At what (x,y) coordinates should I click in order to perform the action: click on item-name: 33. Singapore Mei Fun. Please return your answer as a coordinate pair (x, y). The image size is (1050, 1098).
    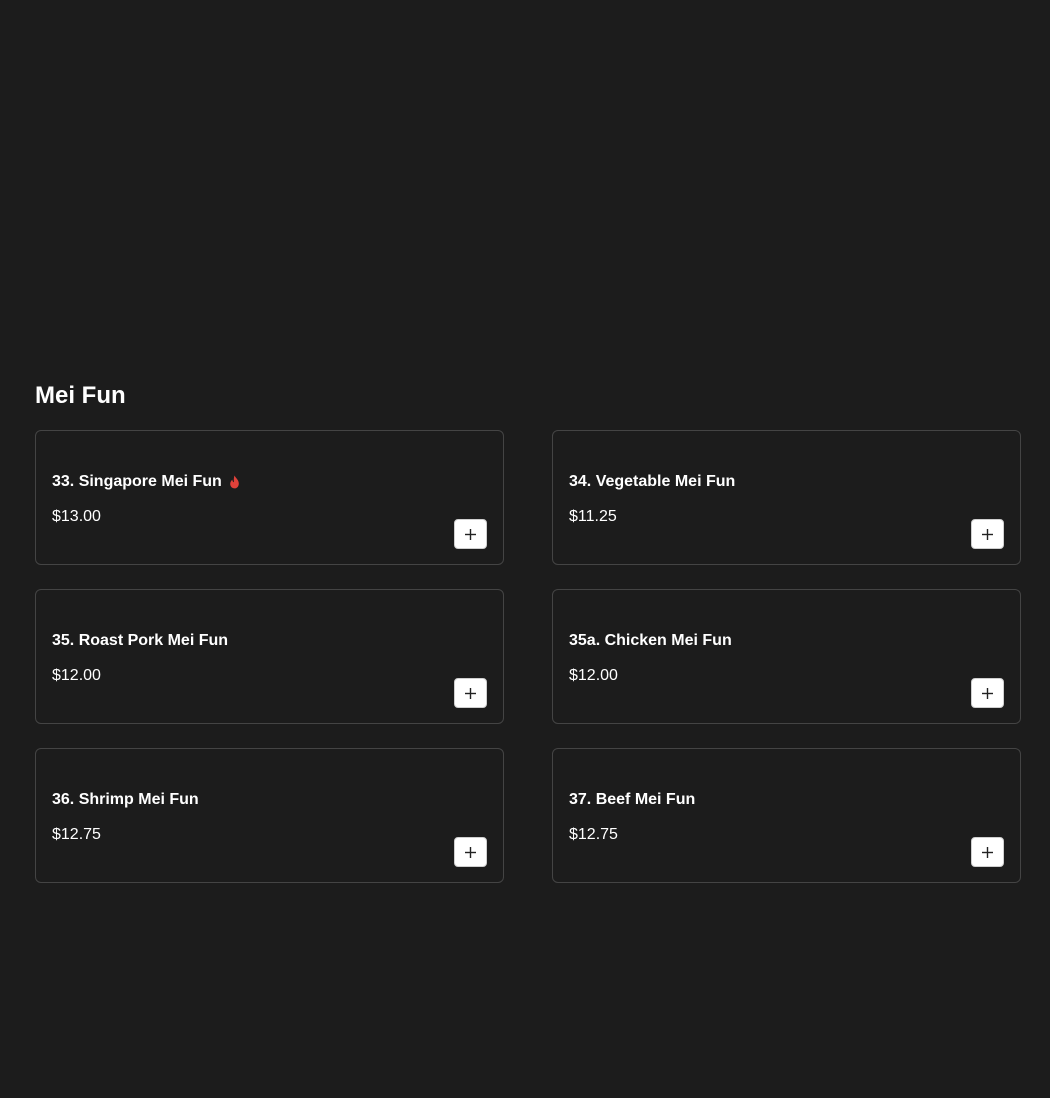
    Looking at the image, I should click on (146, 482).